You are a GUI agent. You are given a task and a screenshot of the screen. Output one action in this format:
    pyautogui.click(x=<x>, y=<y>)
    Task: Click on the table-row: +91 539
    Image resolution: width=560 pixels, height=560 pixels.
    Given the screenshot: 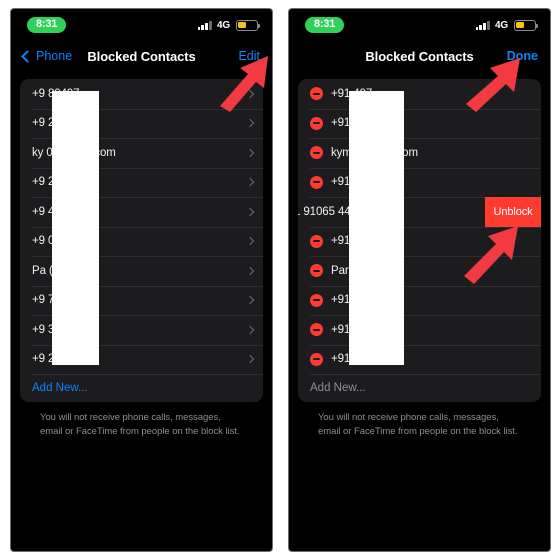 What is the action you would take?
    pyautogui.click(x=419, y=330)
    